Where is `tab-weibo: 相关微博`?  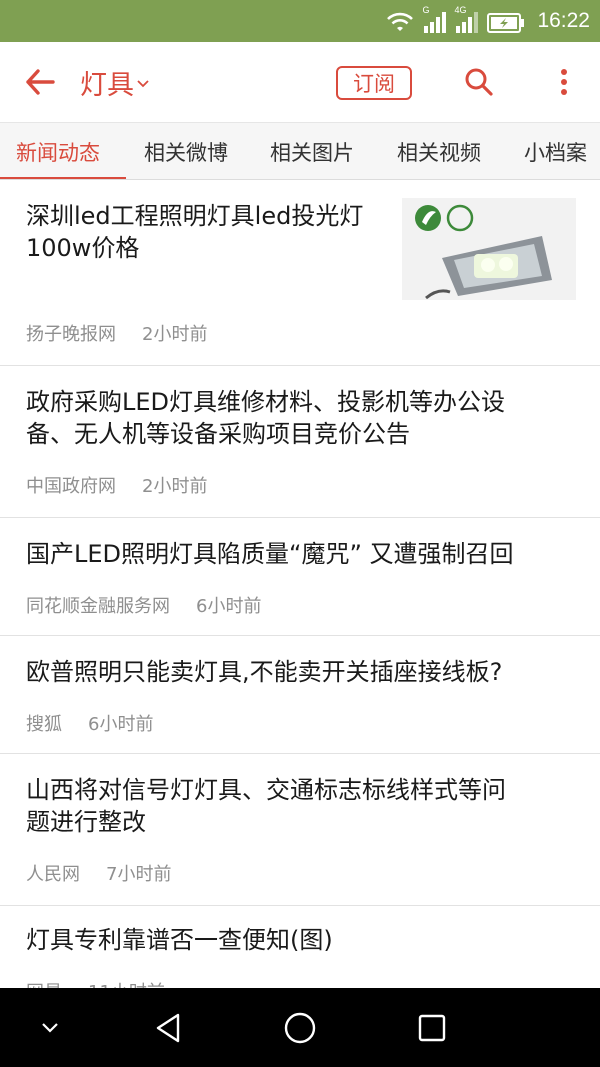
tab-weibo: 相关微博 is located at coordinates (186, 151).